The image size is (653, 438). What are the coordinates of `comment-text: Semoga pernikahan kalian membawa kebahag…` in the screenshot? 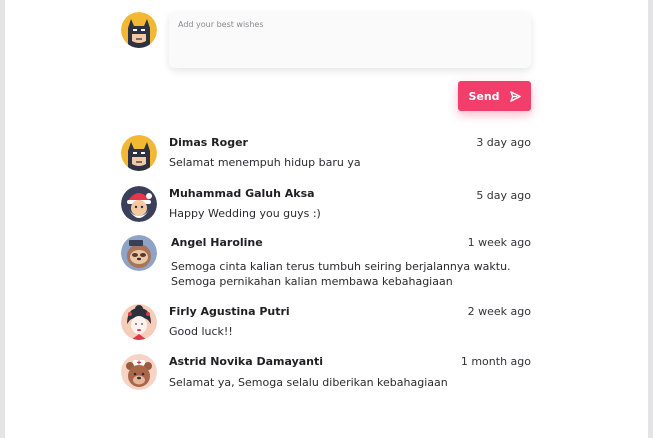 It's located at (312, 281).